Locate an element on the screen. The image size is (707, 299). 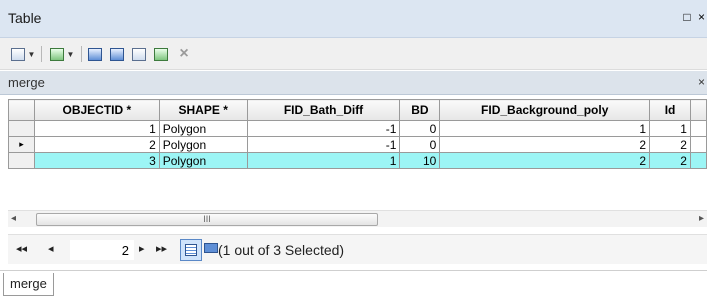
first-record-icon: ◂◂ is located at coordinates (21, 248).